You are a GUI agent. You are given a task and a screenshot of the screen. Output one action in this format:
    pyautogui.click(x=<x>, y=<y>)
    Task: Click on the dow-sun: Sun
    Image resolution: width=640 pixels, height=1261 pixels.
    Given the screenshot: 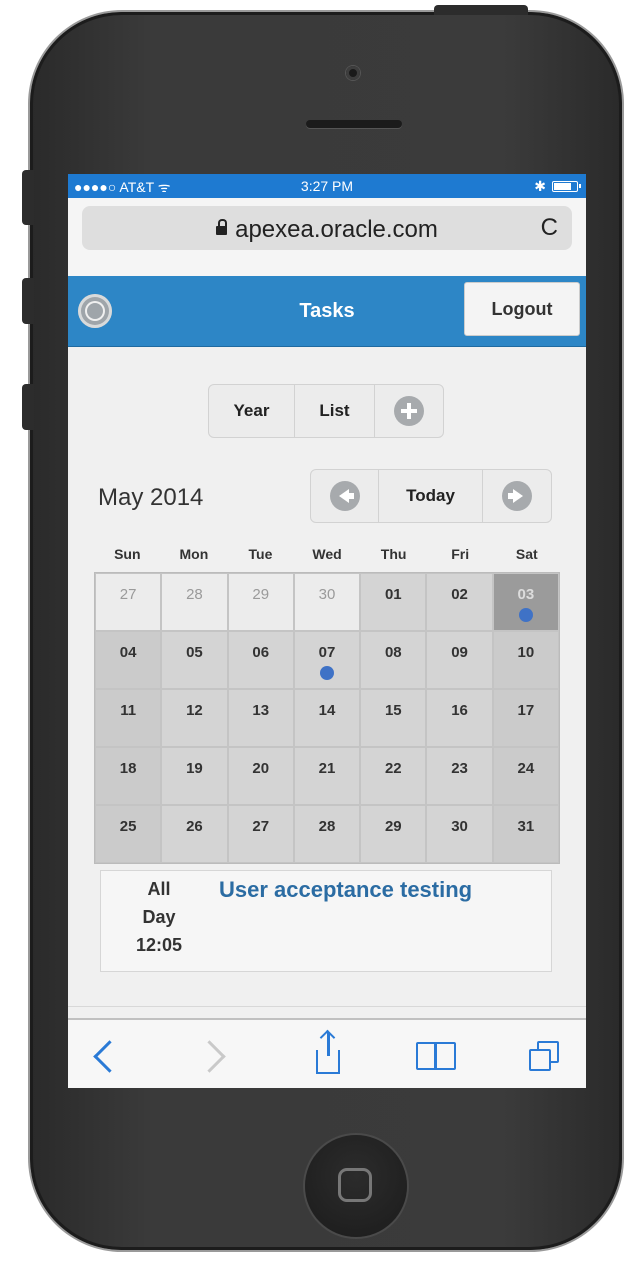 What is the action you would take?
    pyautogui.click(x=127, y=554)
    